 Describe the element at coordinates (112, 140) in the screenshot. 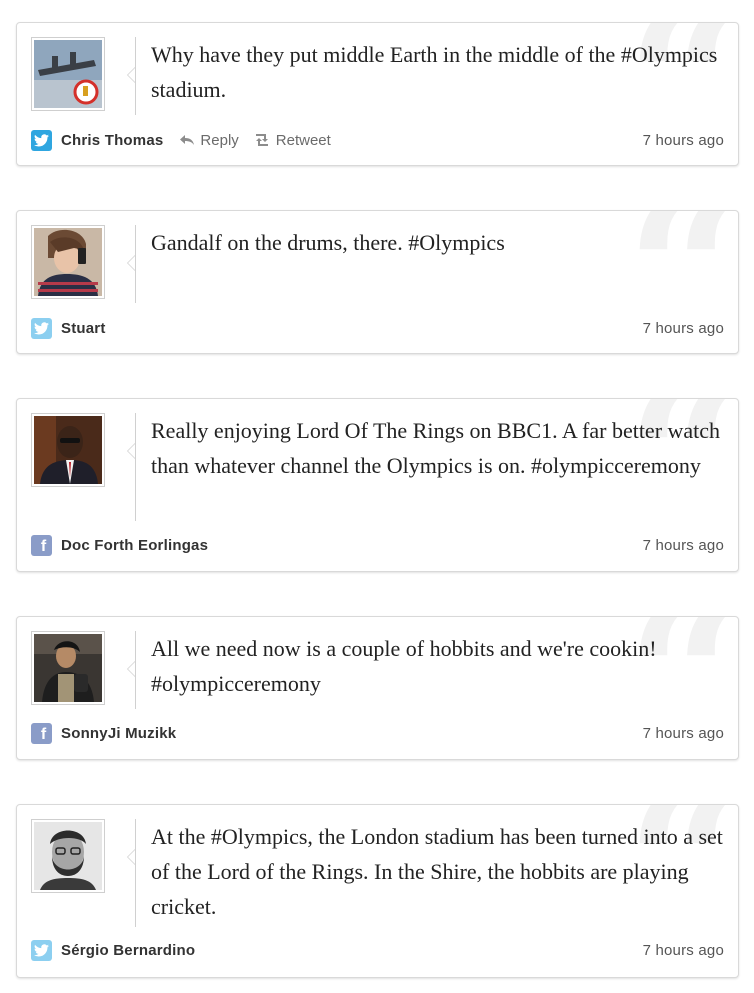

I see `author-name: Chris Thomas` at that location.